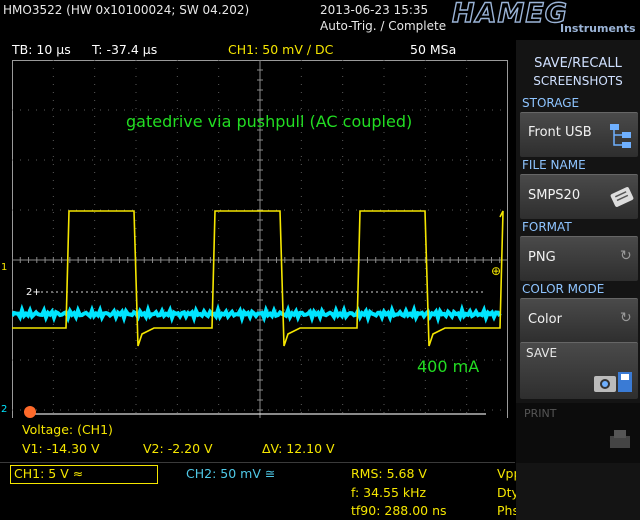 This screenshot has height=520, width=640. What do you see at coordinates (389, 473) in the screenshot?
I see `meas-rms: RMS: 5.68 V` at bounding box center [389, 473].